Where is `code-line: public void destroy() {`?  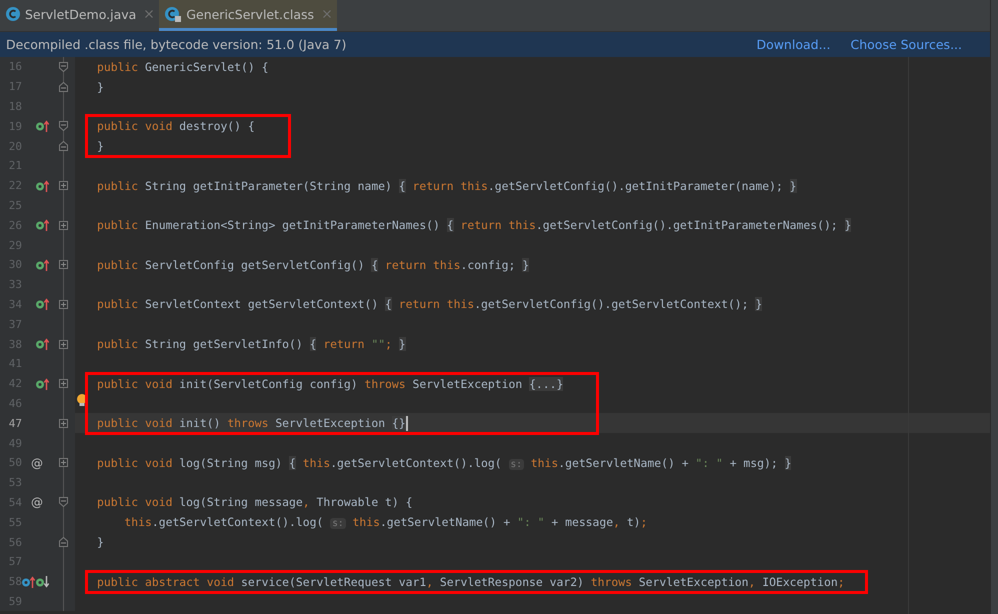
code-line: public void destroy() { is located at coordinates (176, 126).